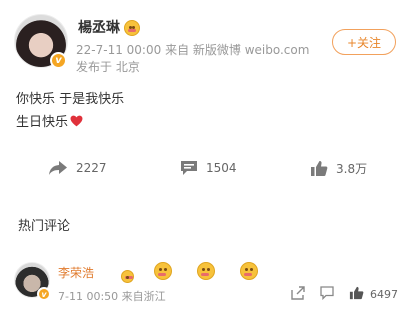  What do you see at coordinates (42, 122) in the screenshot?
I see `post-text-line-2-label: 生日快乐` at bounding box center [42, 122].